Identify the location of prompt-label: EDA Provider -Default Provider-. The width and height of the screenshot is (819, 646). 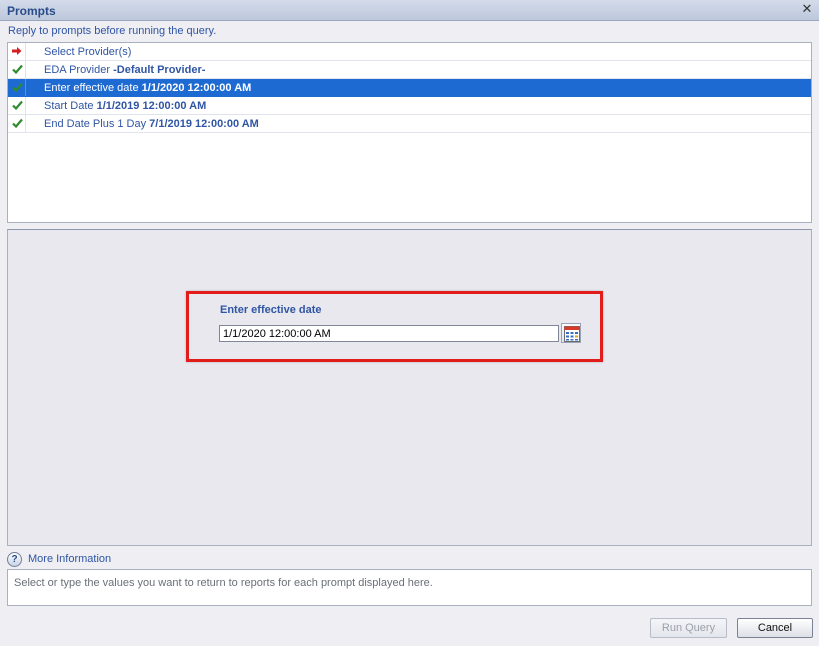
(125, 70).